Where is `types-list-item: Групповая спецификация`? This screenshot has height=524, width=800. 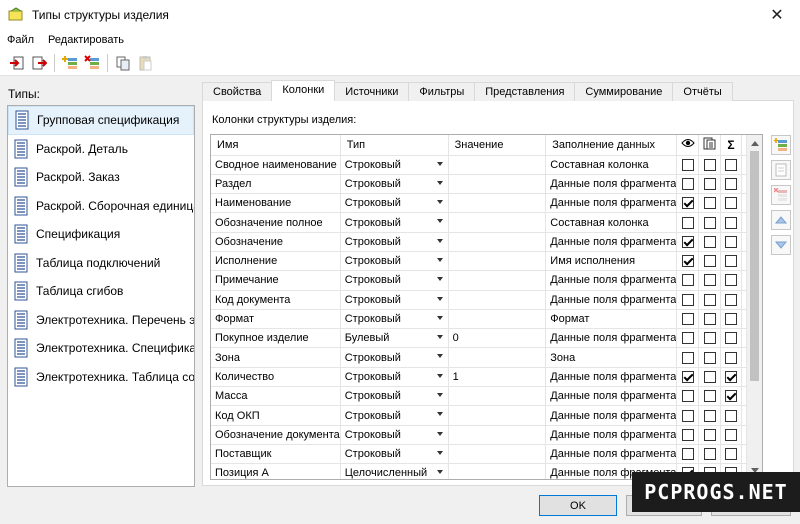 types-list-item: Групповая спецификация is located at coordinates (101, 120).